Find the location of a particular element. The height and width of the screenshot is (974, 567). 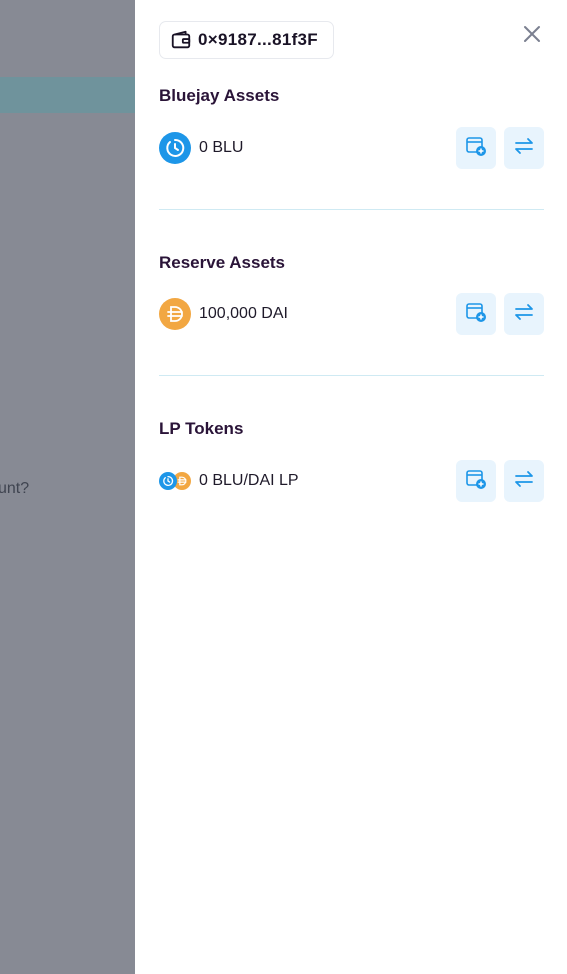

close-button is located at coordinates (532, 36).